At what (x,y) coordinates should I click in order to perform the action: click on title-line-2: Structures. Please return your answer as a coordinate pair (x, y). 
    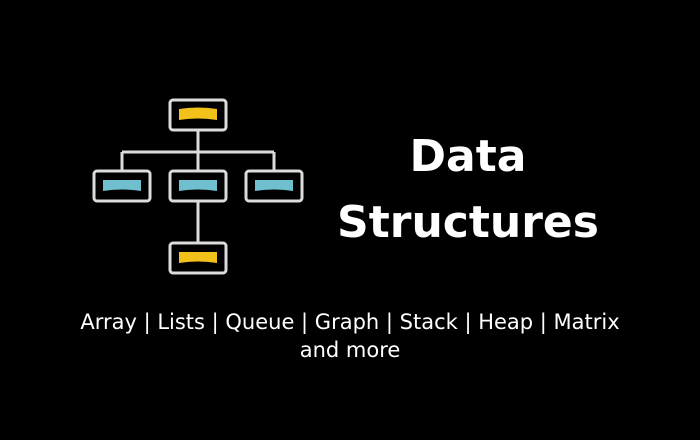
    Looking at the image, I should click on (468, 222).